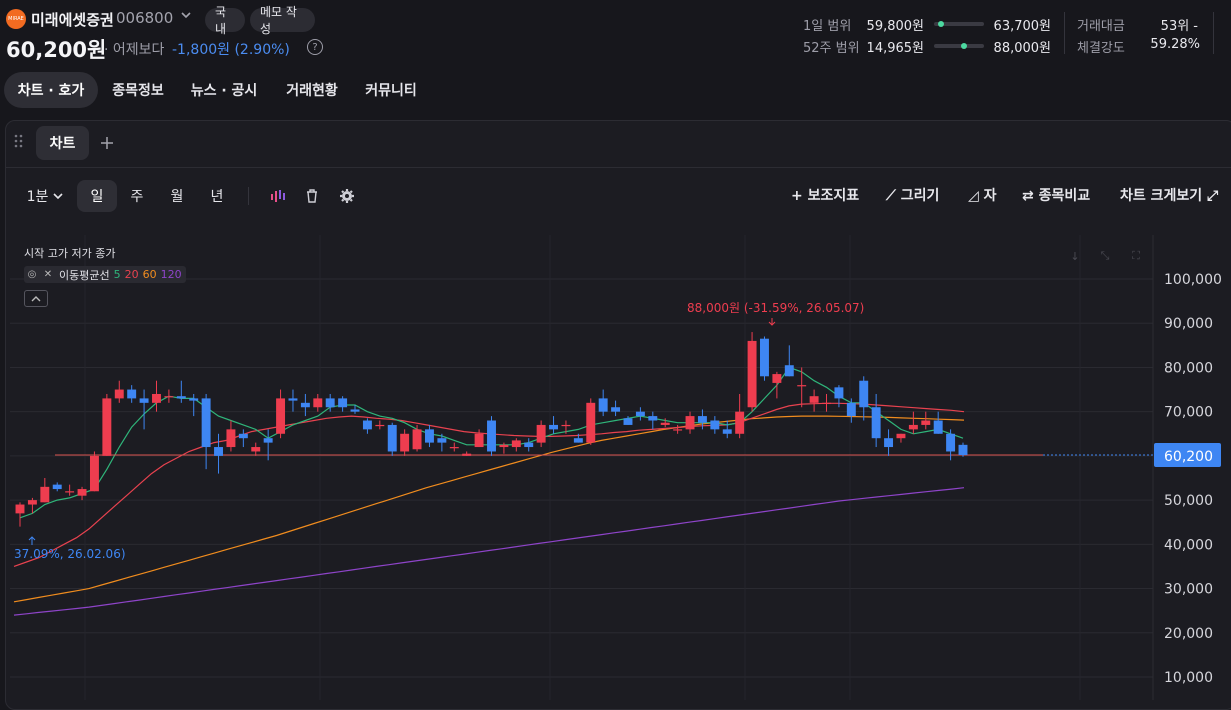 The width and height of the screenshot is (1231, 710). What do you see at coordinates (1064, 196) in the screenshot?
I see `compare-label: 종목비교` at bounding box center [1064, 196].